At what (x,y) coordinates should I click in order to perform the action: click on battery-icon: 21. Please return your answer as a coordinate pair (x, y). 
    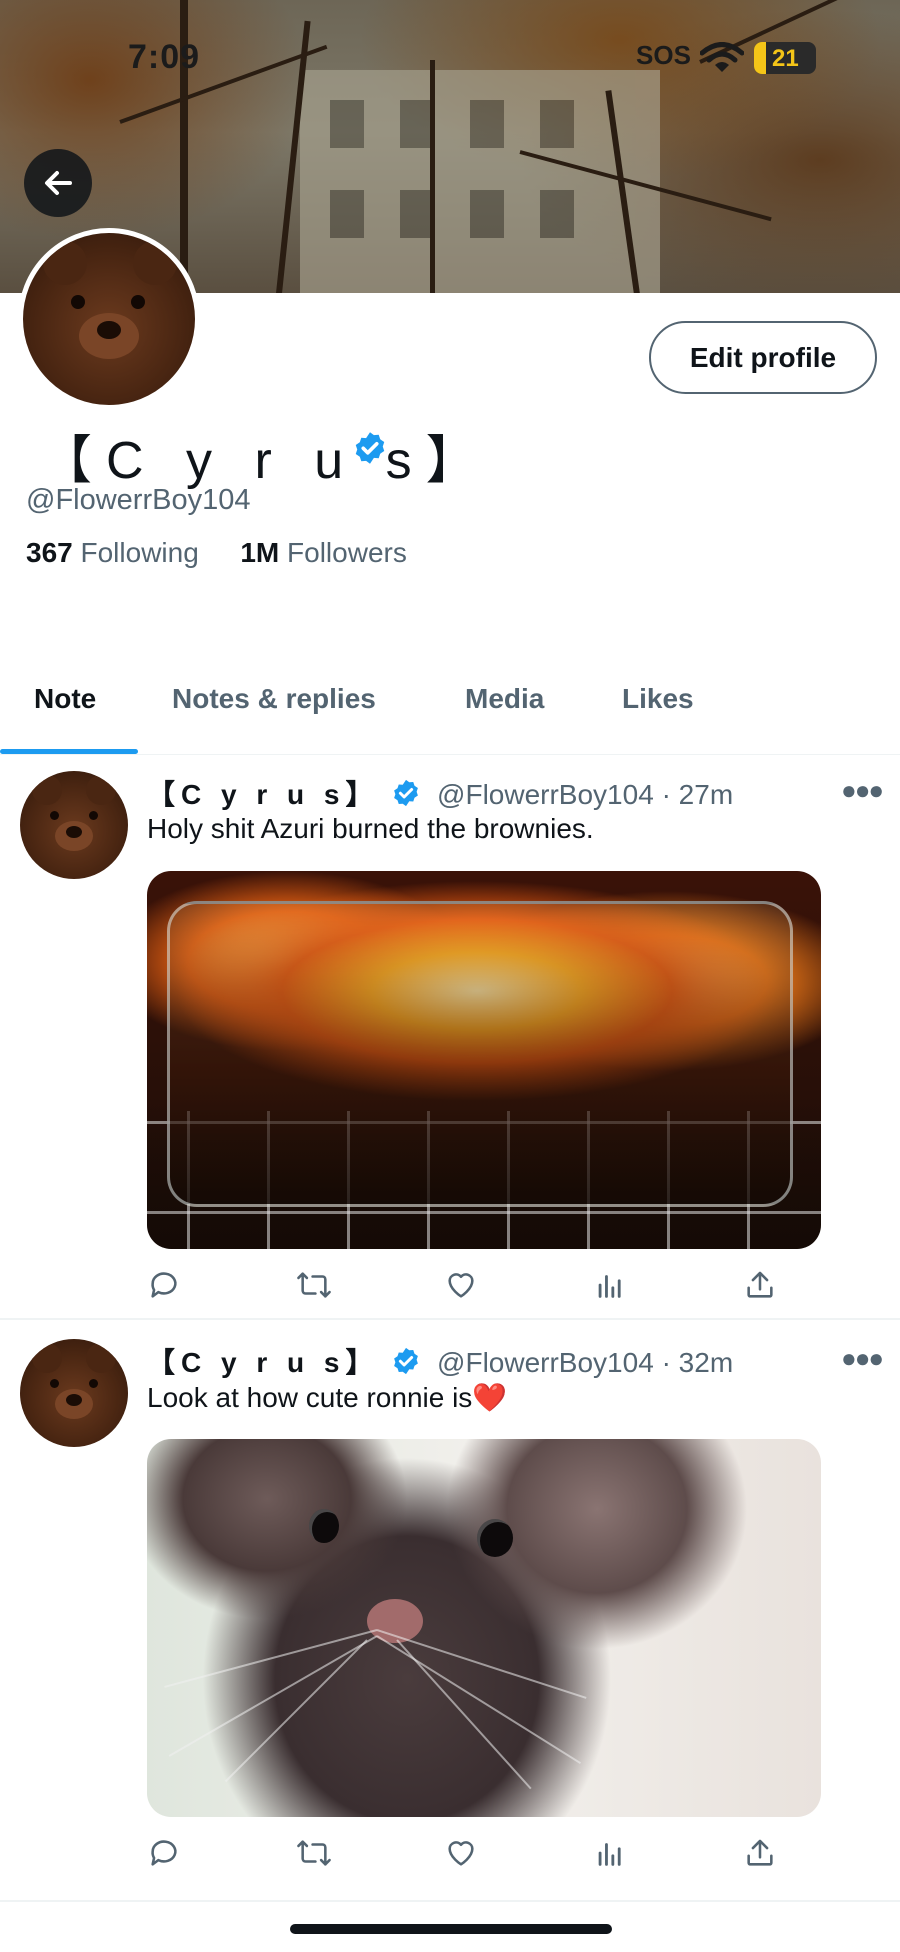
    Looking at the image, I should click on (785, 58).